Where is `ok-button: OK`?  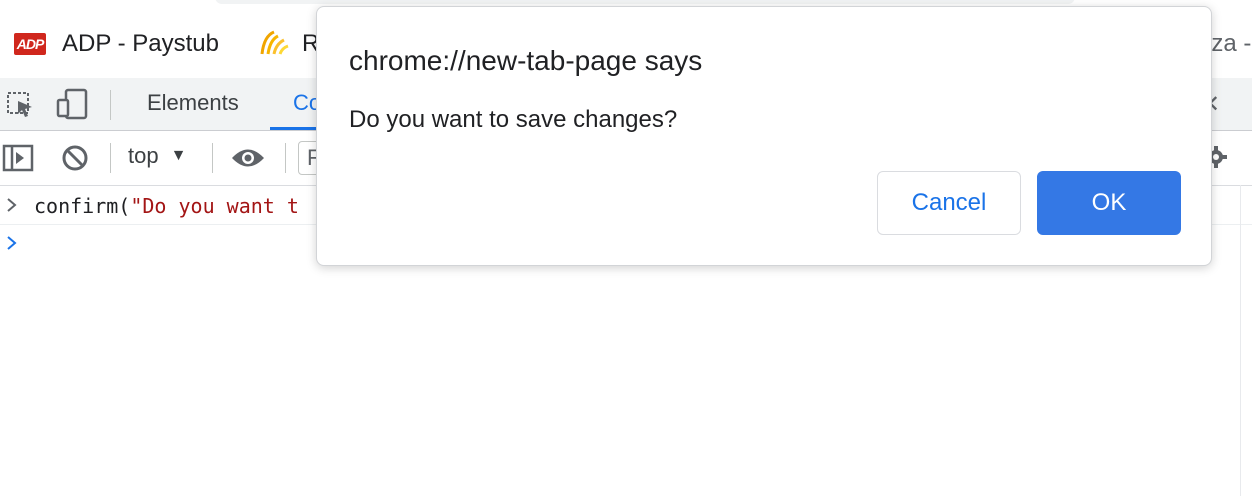 ok-button: OK is located at coordinates (1109, 203).